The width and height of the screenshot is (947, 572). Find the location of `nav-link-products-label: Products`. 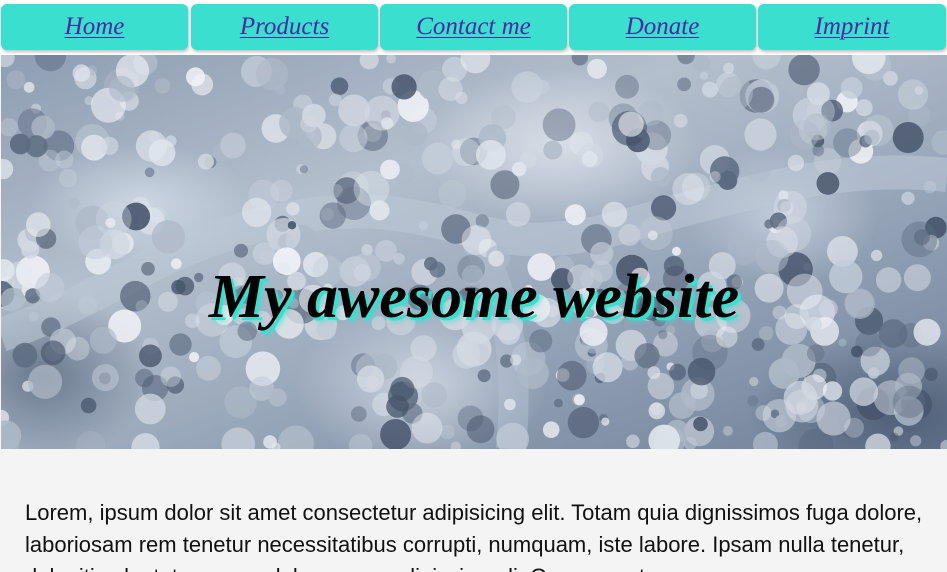

nav-link-products-label: Products is located at coordinates (284, 26).